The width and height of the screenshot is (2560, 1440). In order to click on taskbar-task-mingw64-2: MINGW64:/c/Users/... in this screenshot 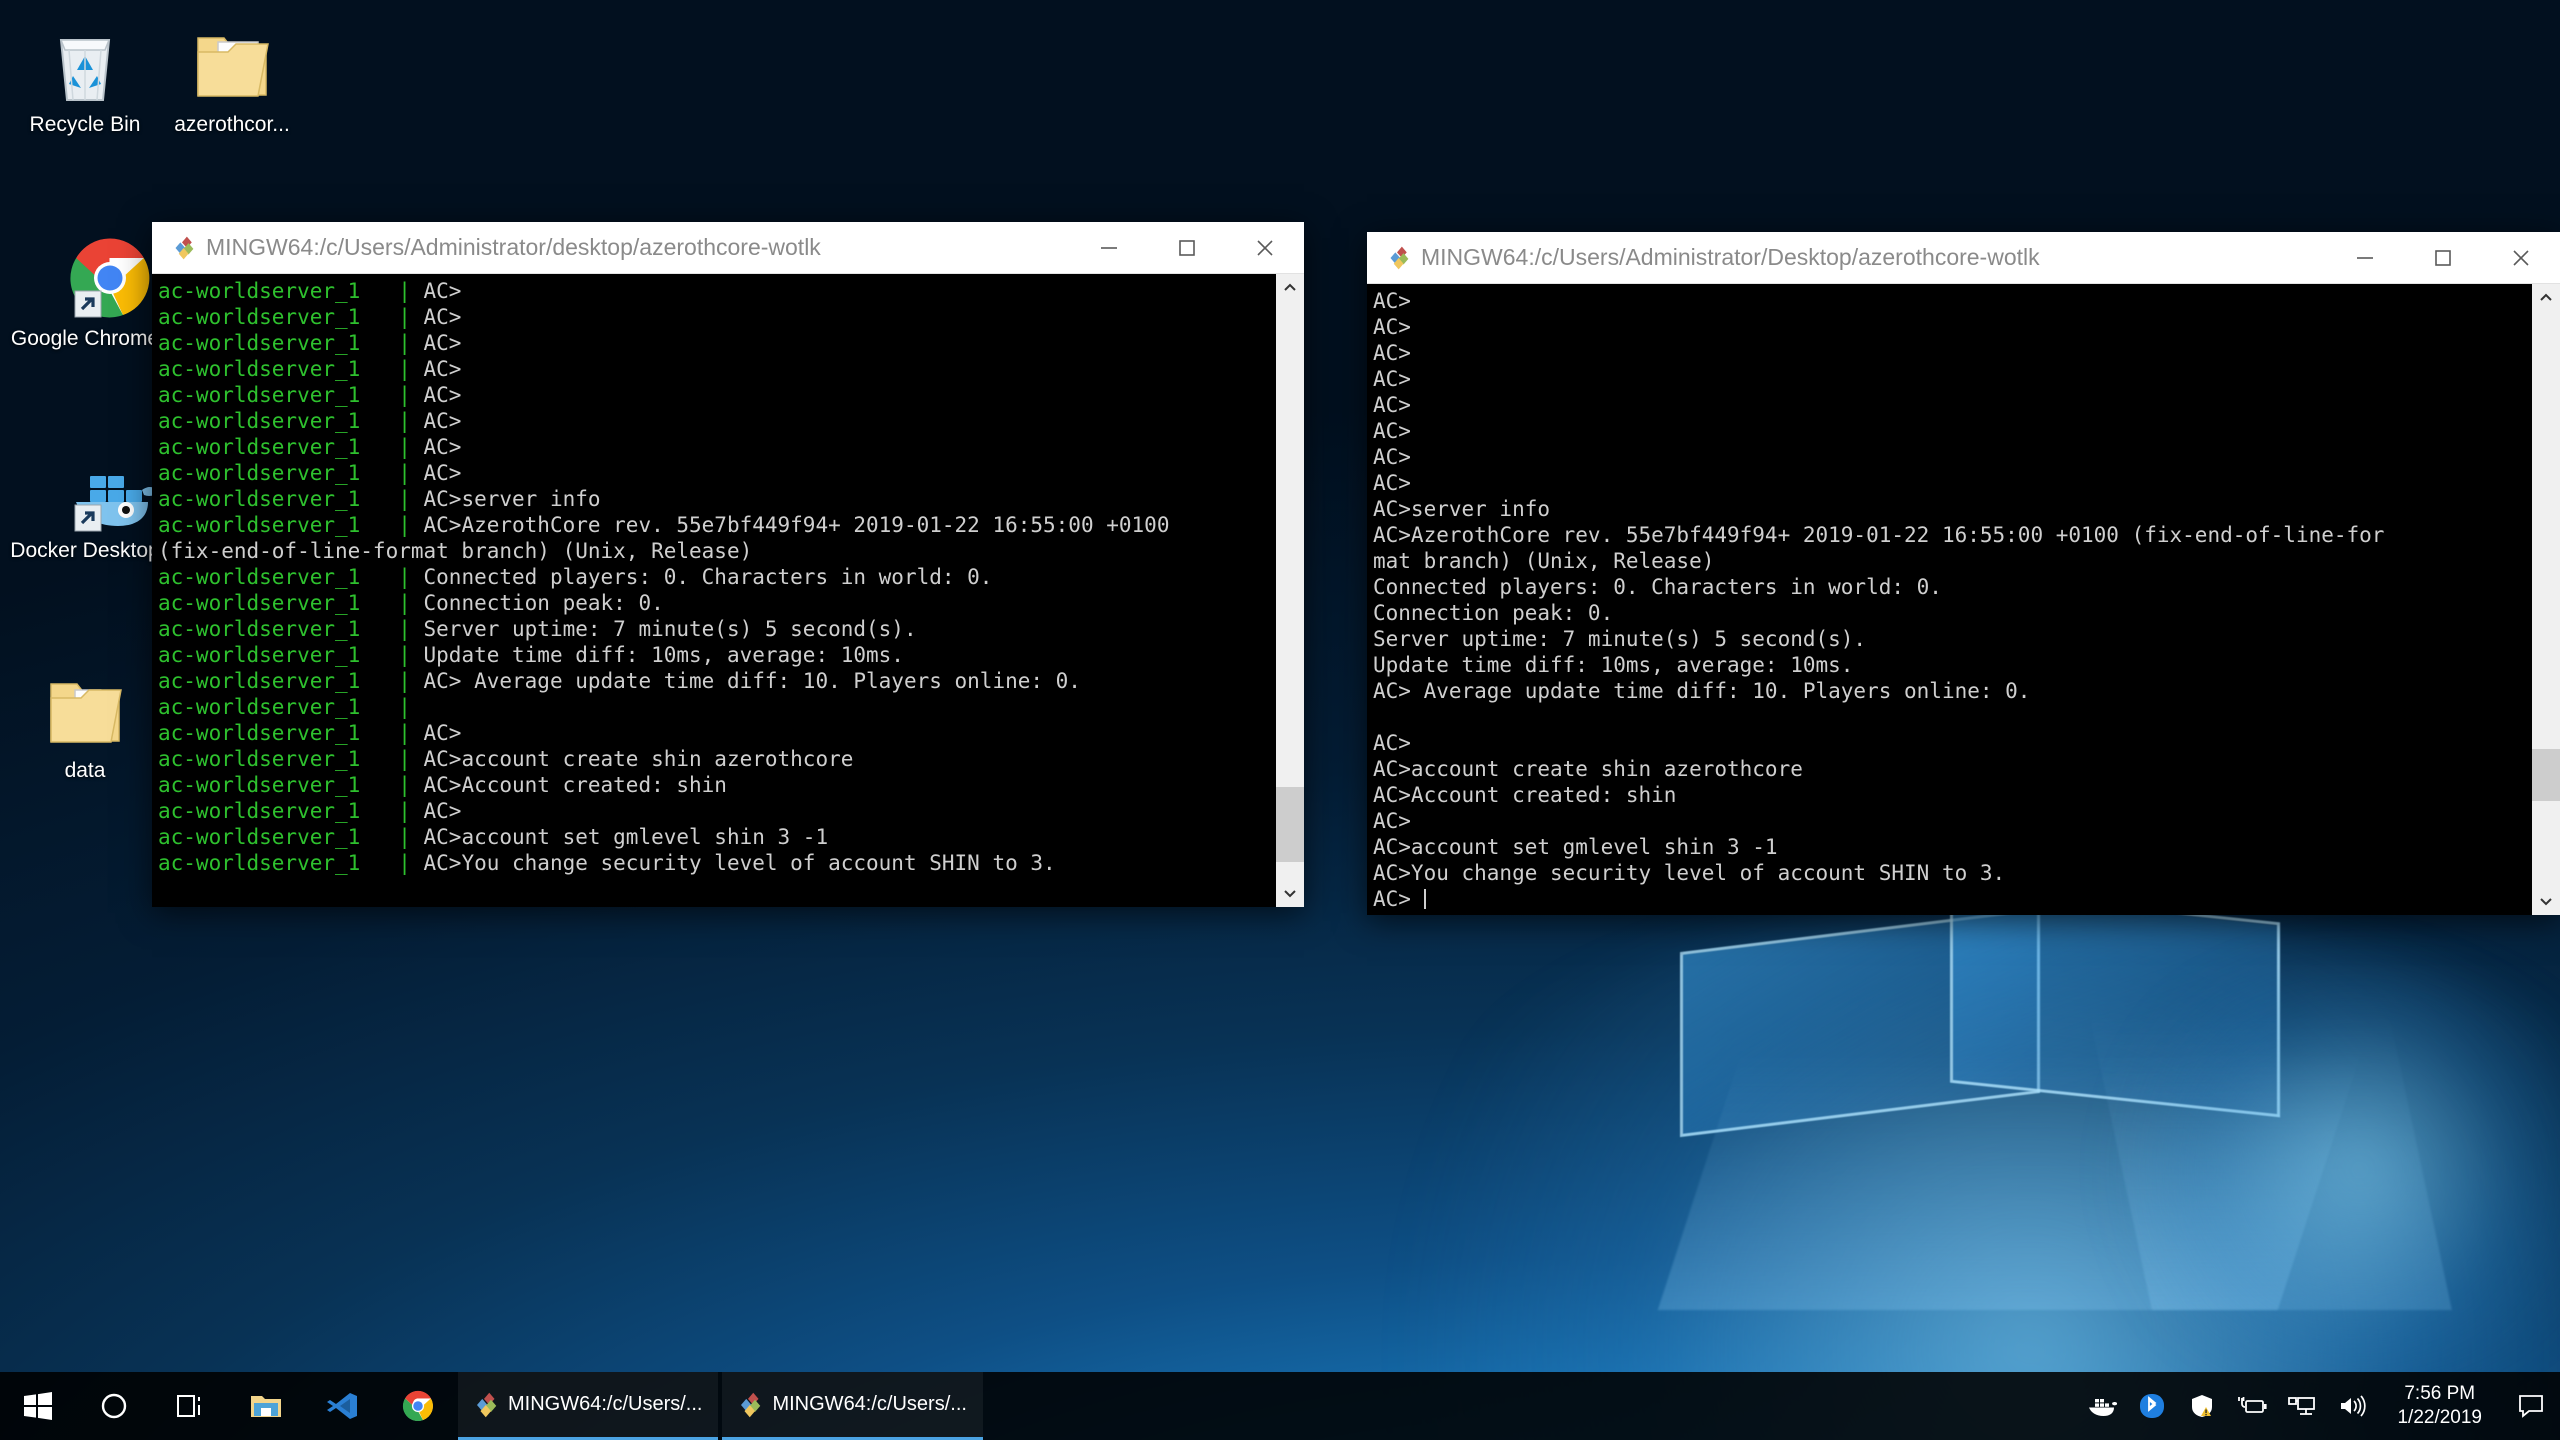, I will do `click(852, 1406)`.